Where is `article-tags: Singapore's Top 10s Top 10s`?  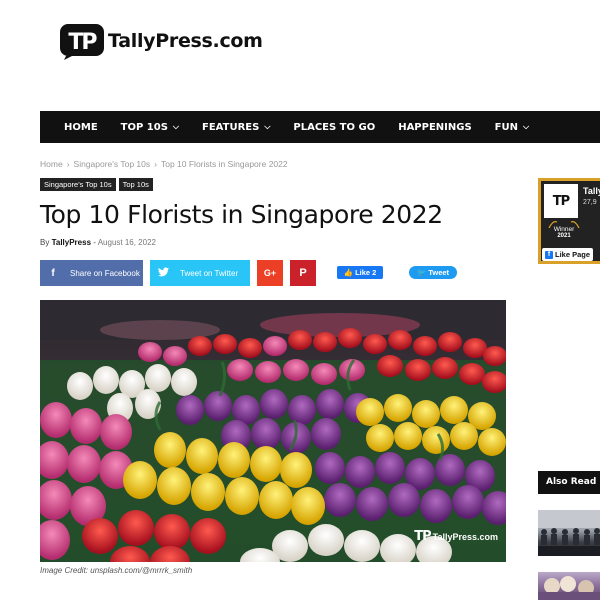
article-tags: Singapore's Top 10s Top 10s is located at coordinates (98, 184).